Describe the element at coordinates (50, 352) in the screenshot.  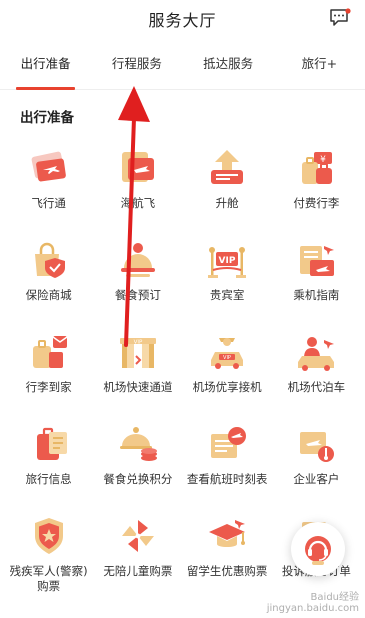
I see `baggage-home-icon` at that location.